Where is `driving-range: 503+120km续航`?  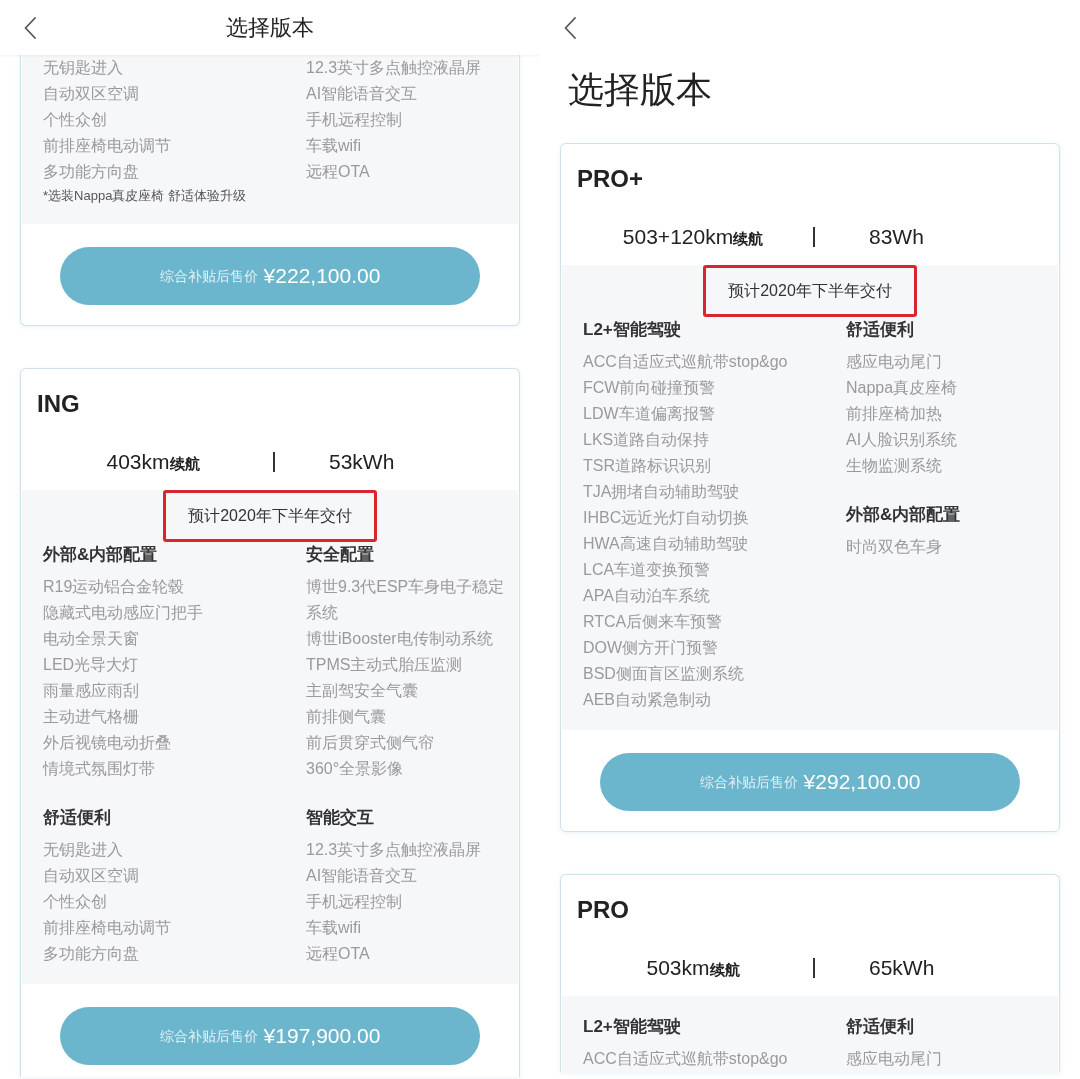 driving-range: 503+120km续航 is located at coordinates (693, 237).